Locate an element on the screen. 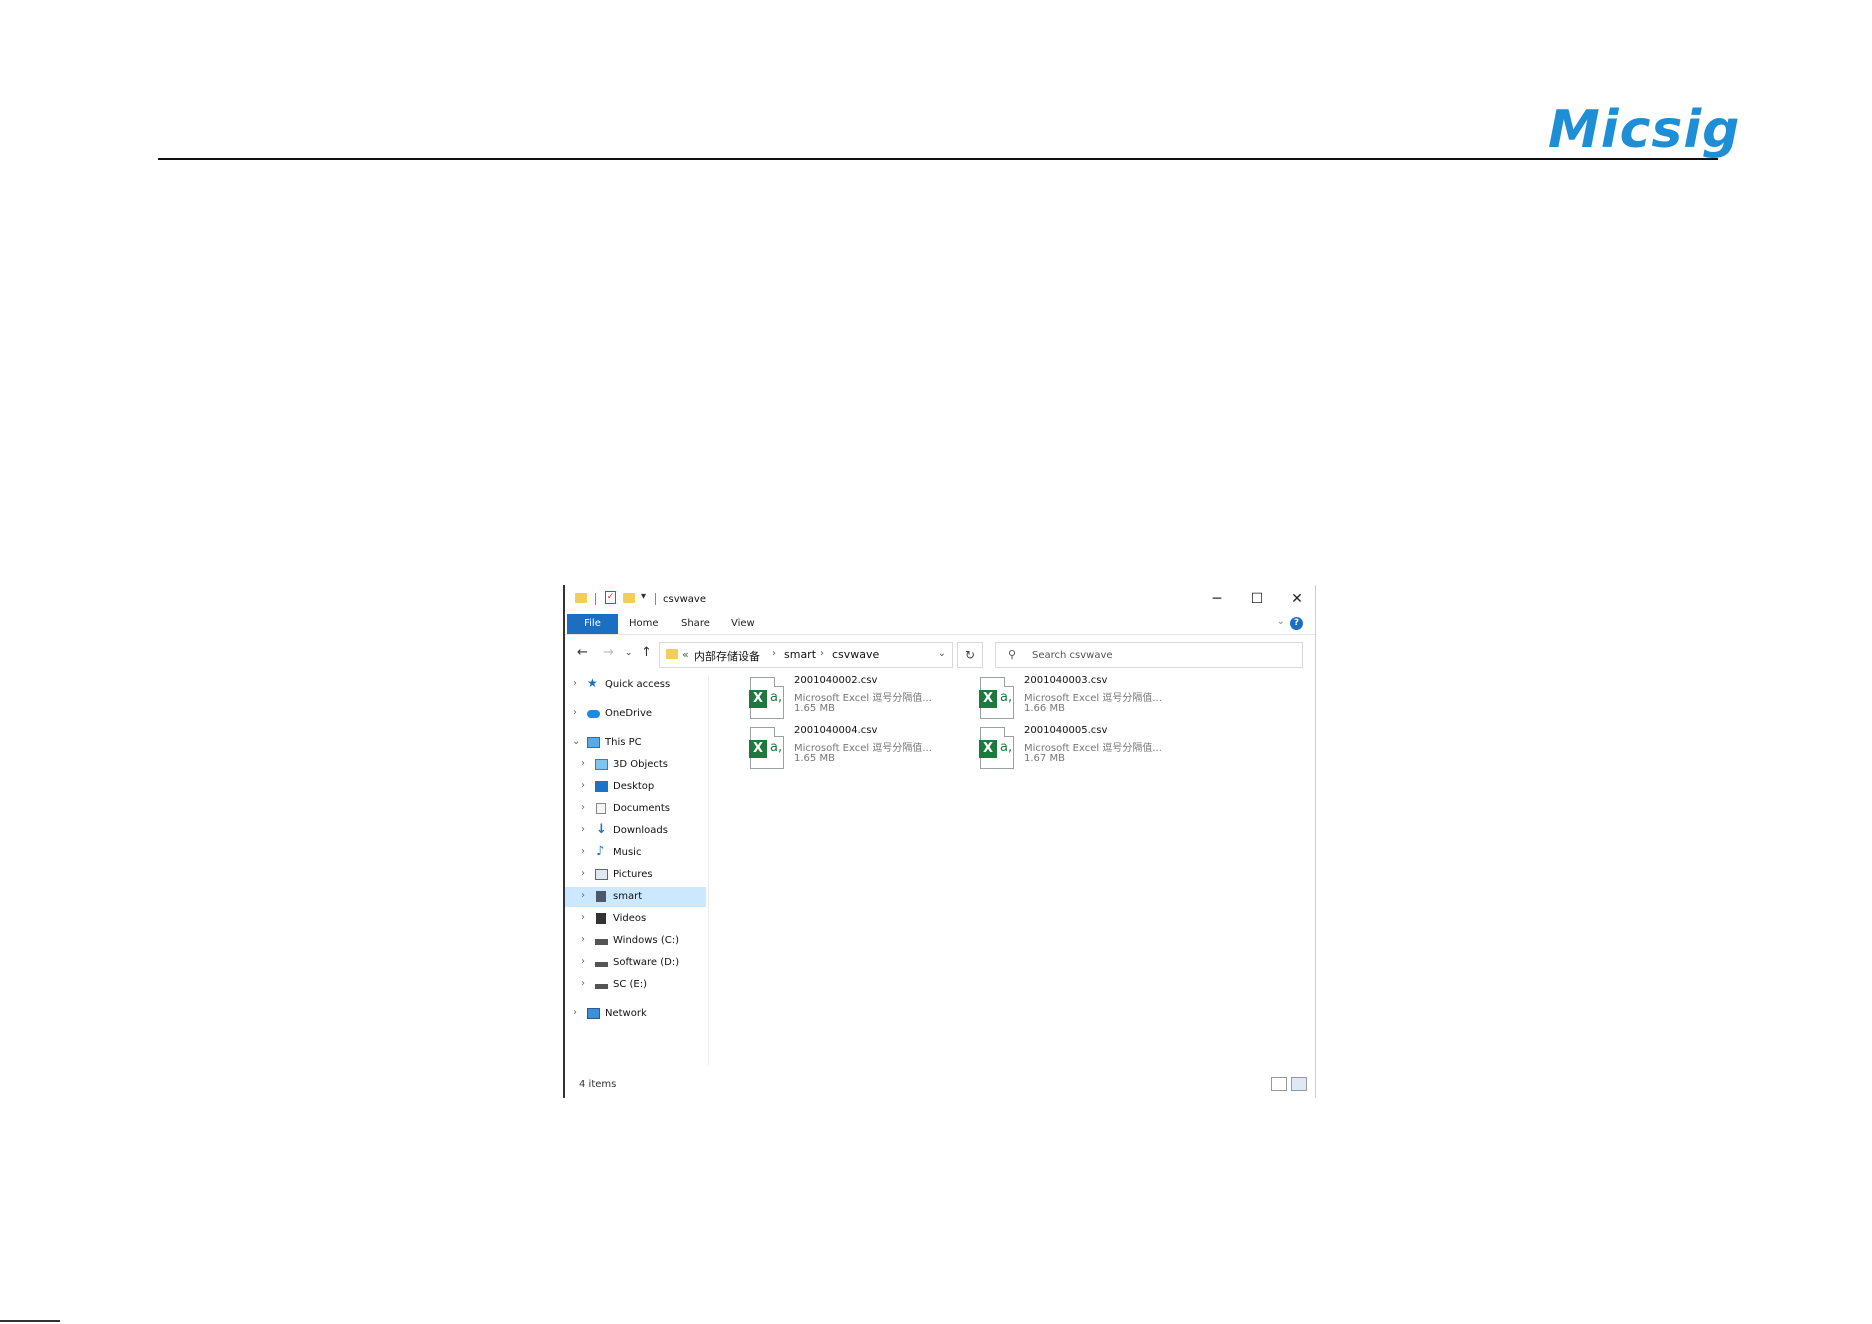  nav-item-music: › ♪ Music is located at coordinates (635, 853).